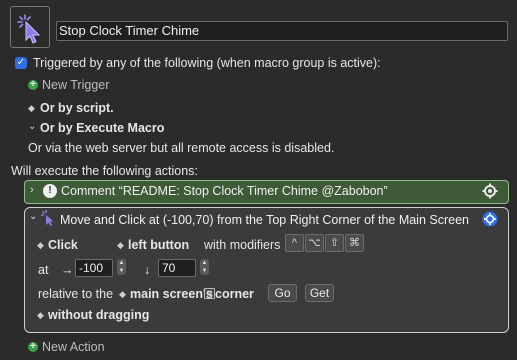 The height and width of the screenshot is (360, 517). What do you see at coordinates (354, 243) in the screenshot?
I see `command-modifier-toggle: ⌘` at bounding box center [354, 243].